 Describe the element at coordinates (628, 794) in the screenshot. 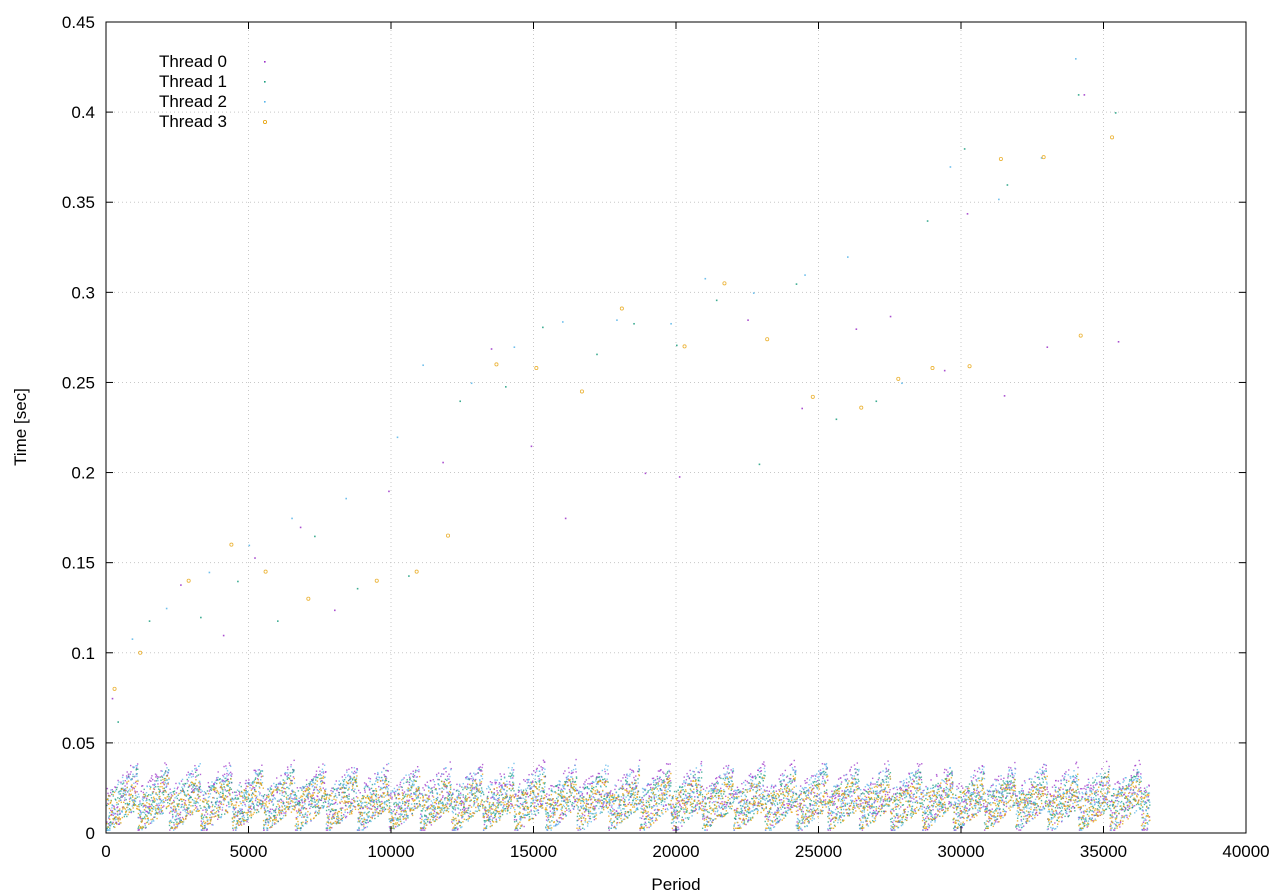

I see `data-bands` at that location.